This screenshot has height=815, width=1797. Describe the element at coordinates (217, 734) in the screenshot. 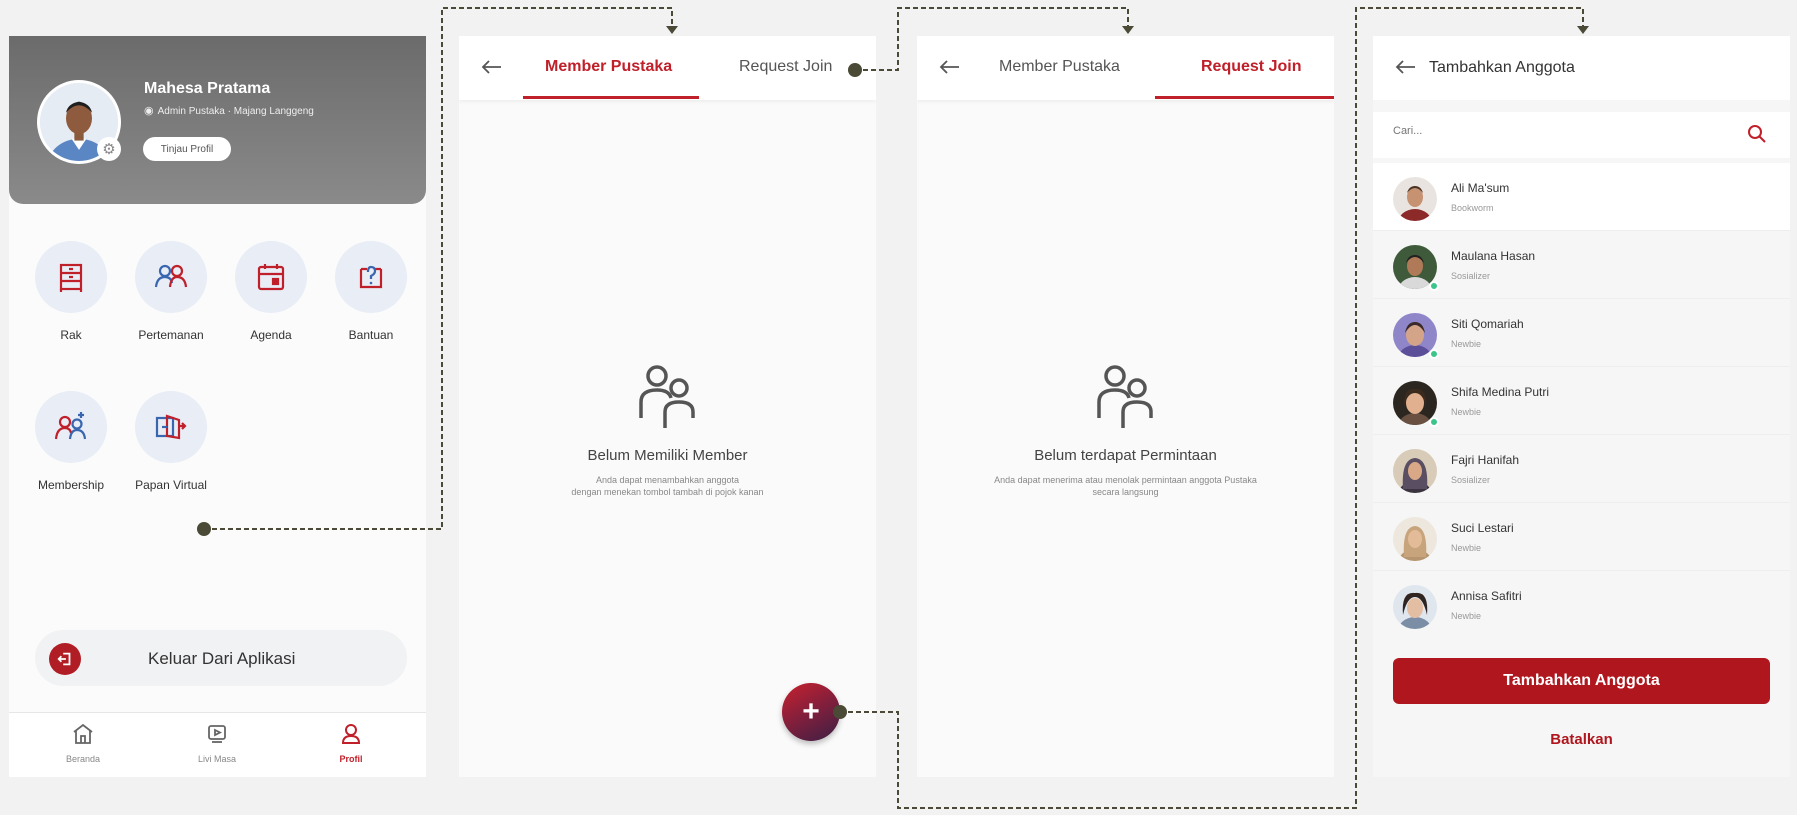

I see `video-icon` at that location.